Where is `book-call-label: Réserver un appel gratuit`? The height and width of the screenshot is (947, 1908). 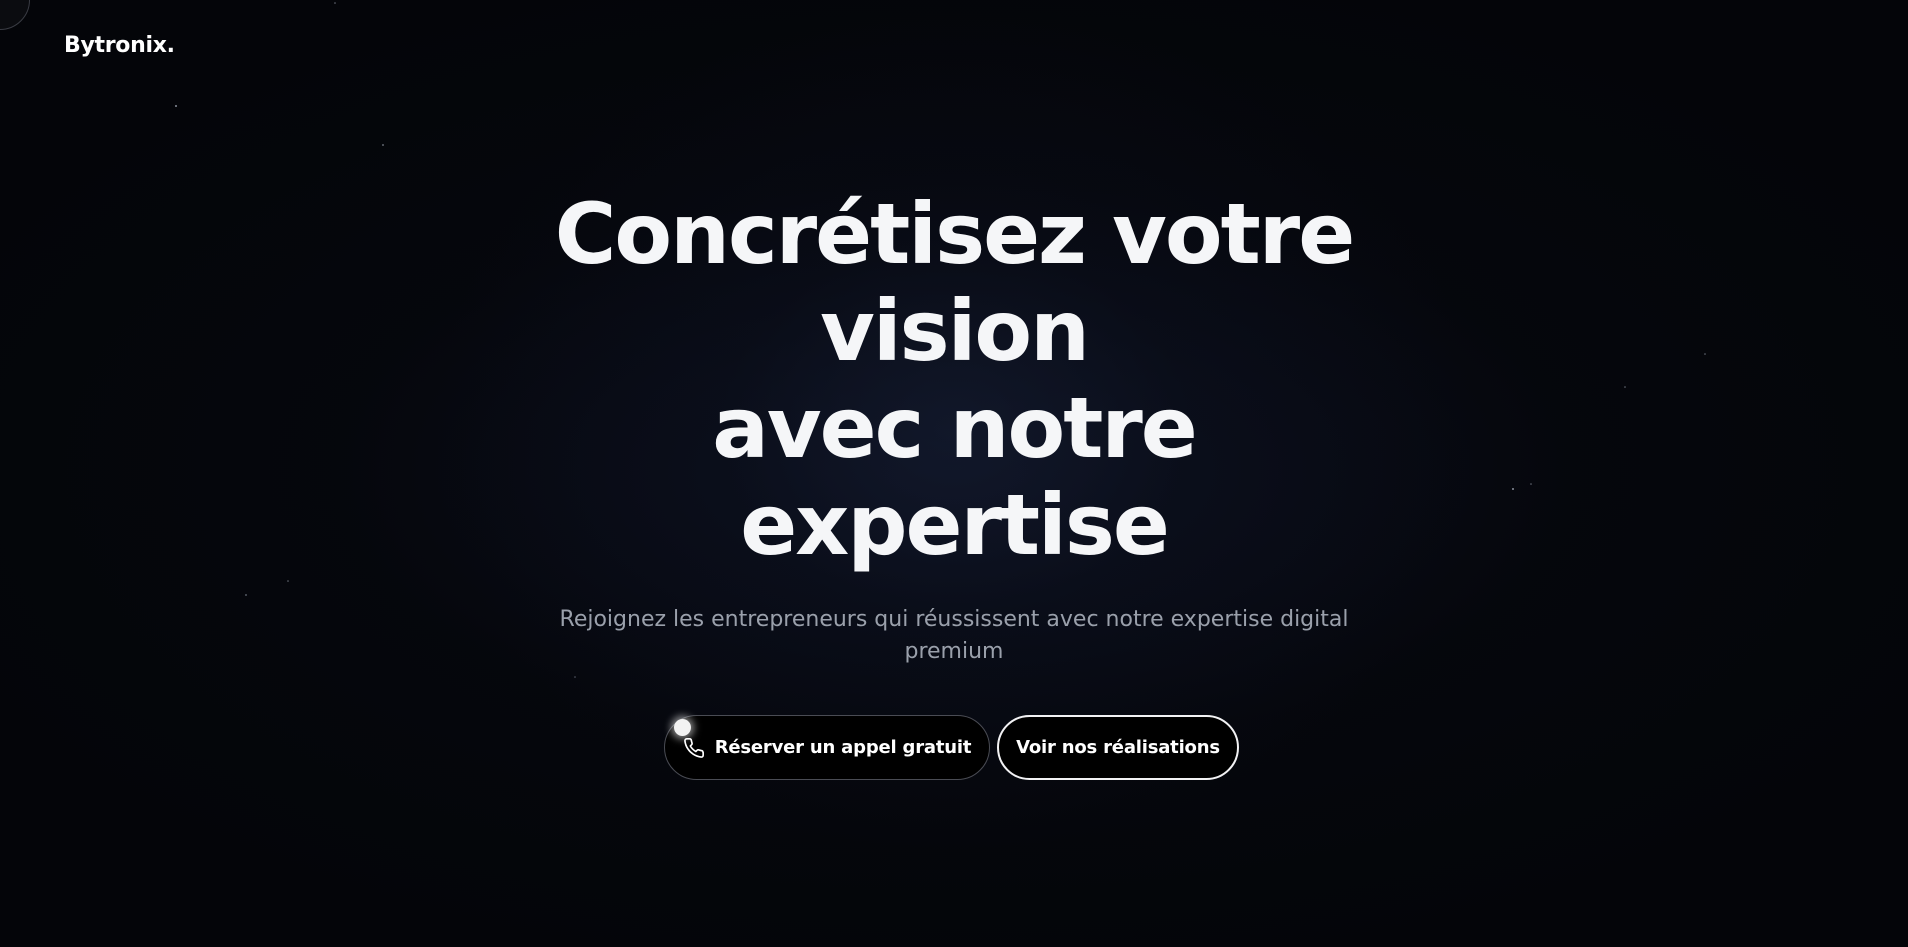
book-call-label: Réserver un appel gratuit is located at coordinates (843, 747).